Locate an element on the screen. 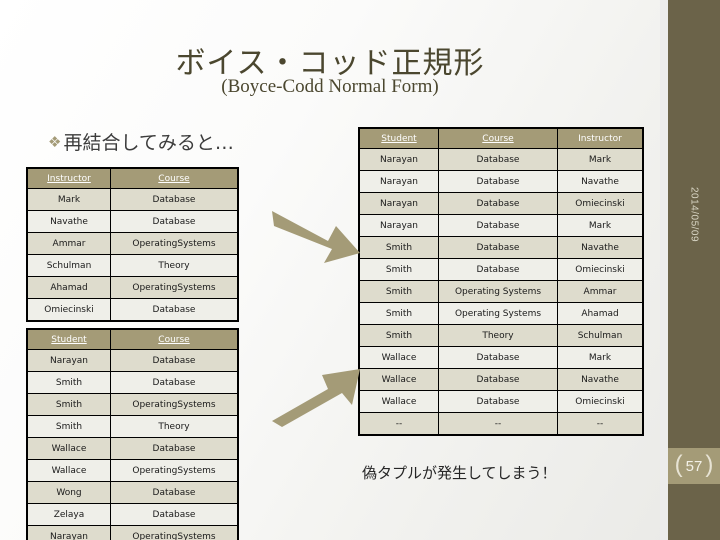 The width and height of the screenshot is (720, 540). table-row: Wong Database is located at coordinates (132, 492).